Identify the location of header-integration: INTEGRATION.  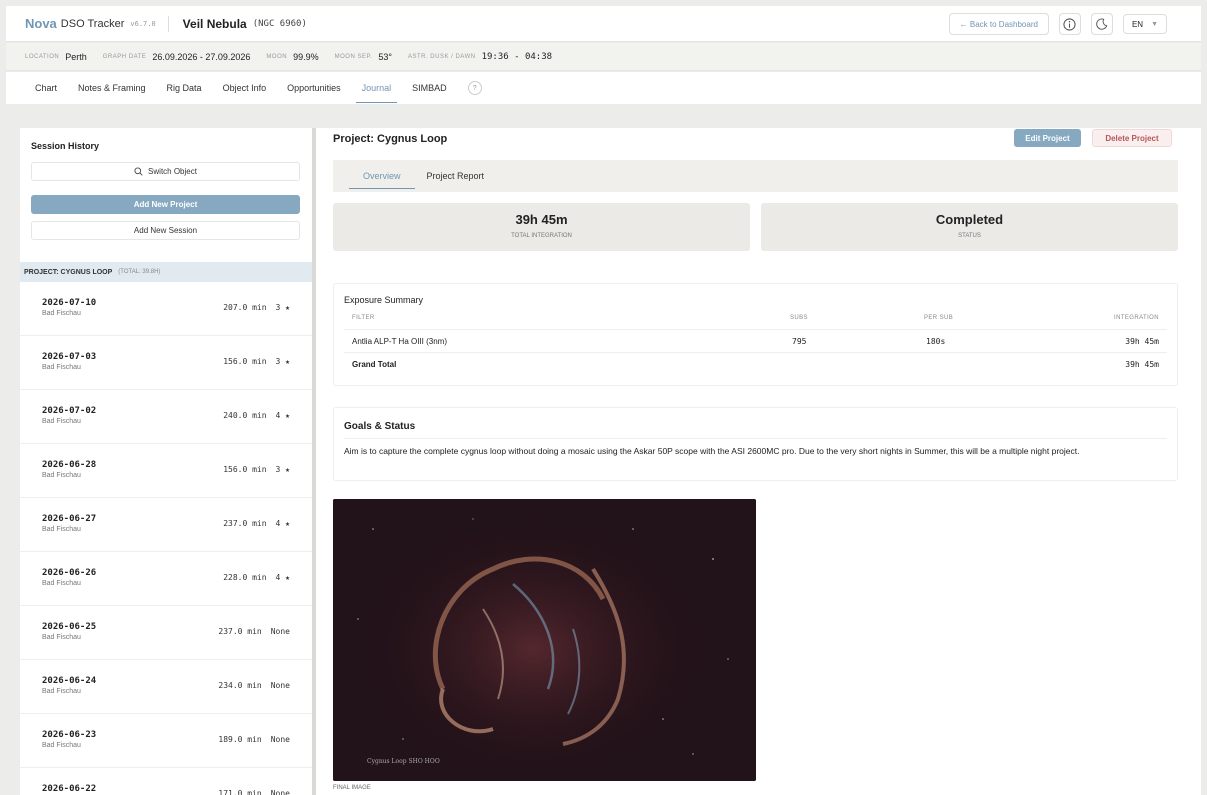
(1136, 318).